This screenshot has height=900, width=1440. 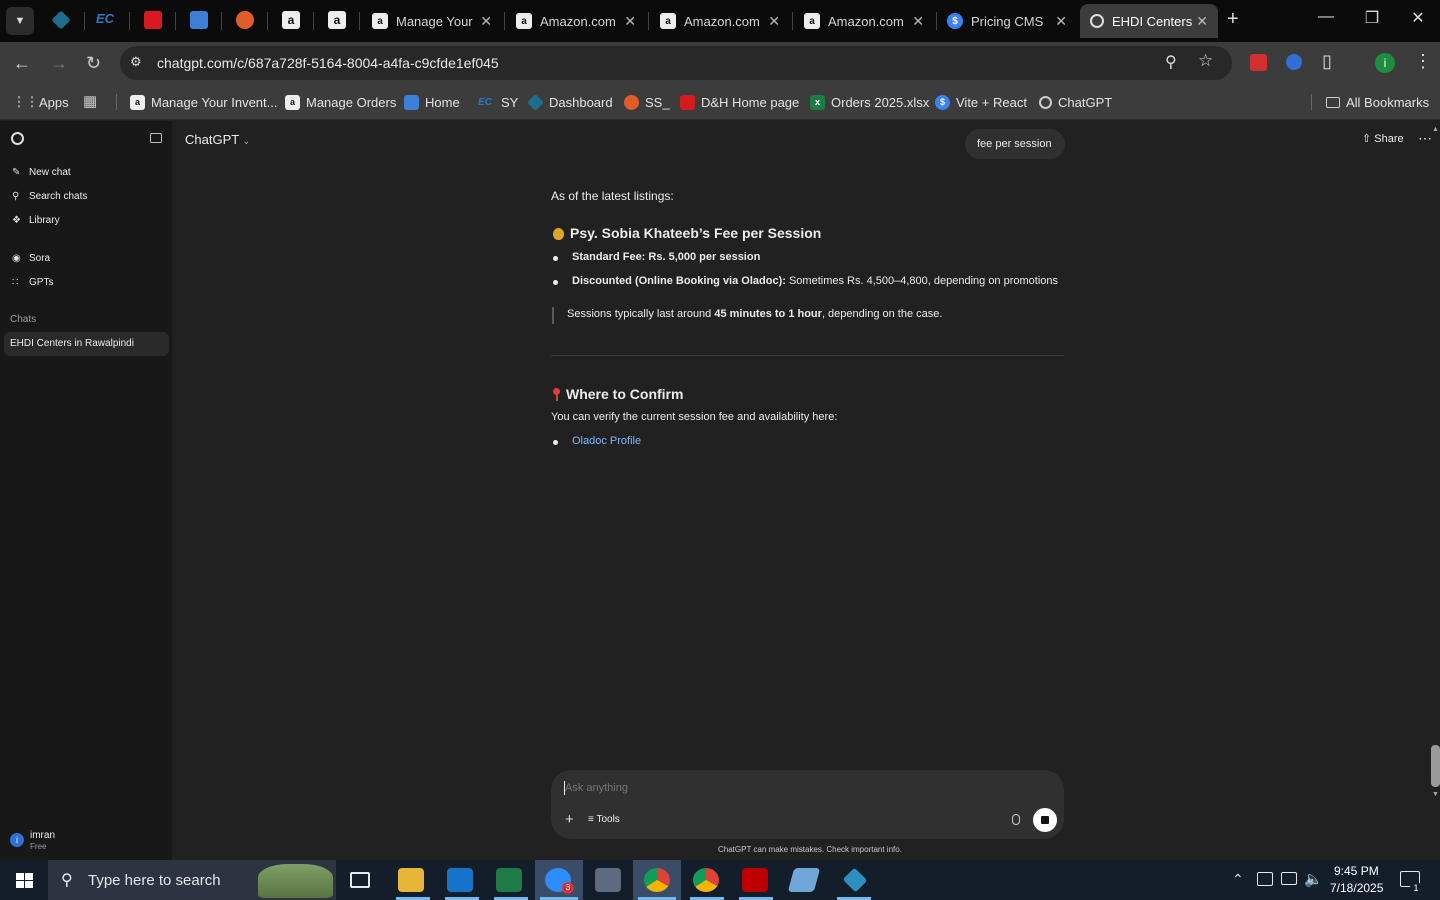 I want to click on minimize-icon: —, so click(x=1326, y=17).